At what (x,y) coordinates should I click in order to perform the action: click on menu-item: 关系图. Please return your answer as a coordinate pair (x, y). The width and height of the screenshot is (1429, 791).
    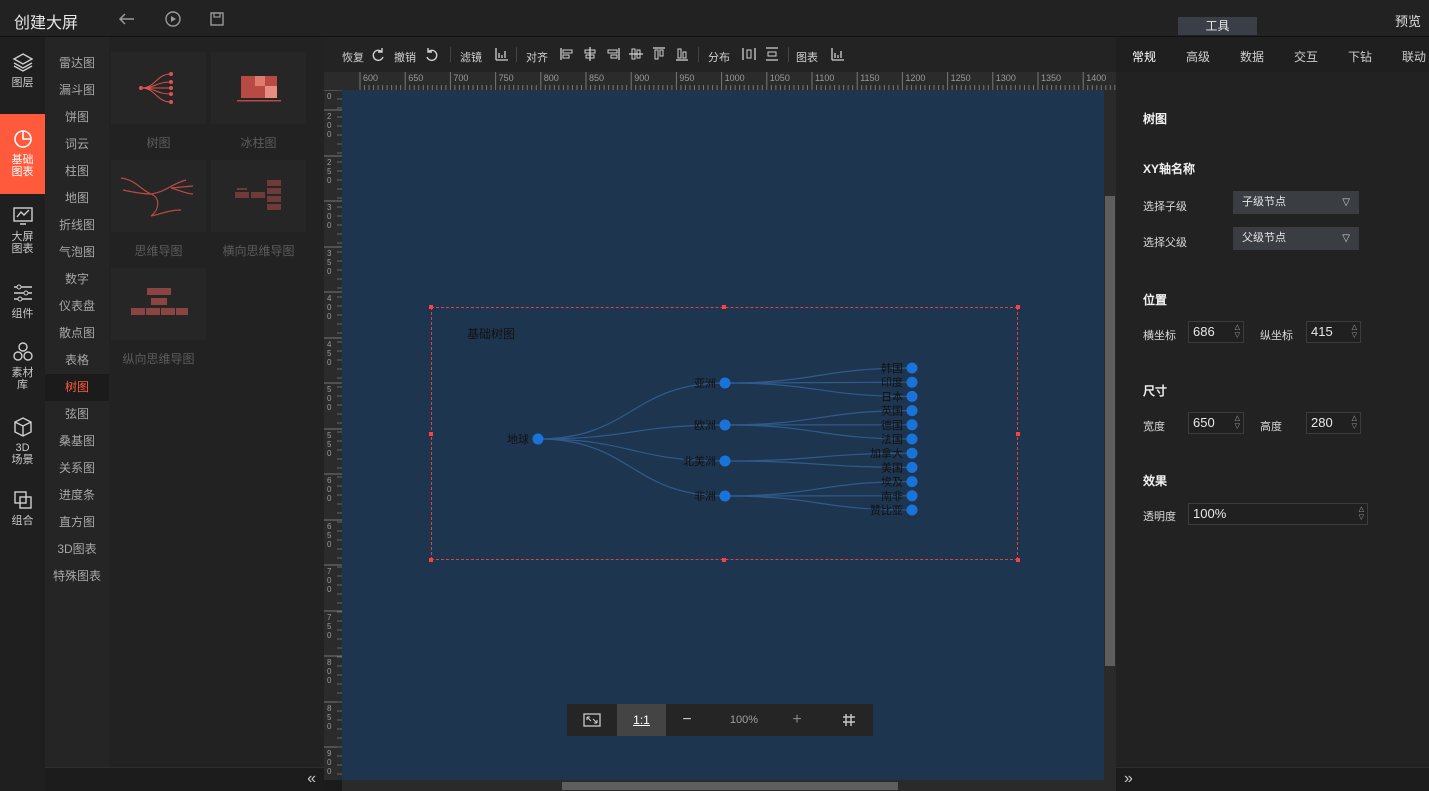
    Looking at the image, I should click on (77, 468).